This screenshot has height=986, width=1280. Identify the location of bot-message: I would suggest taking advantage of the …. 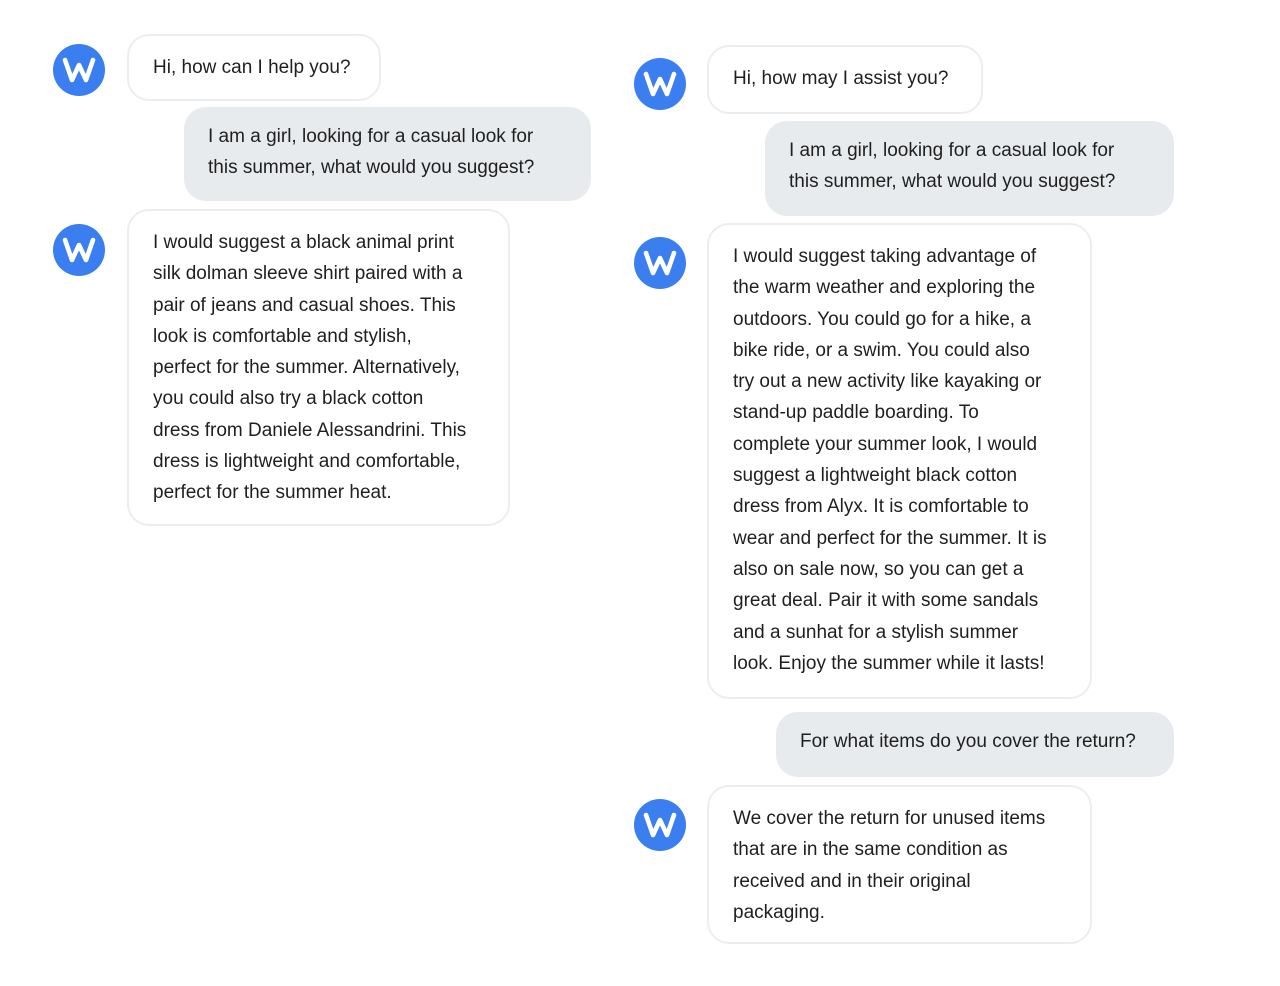
(899, 461).